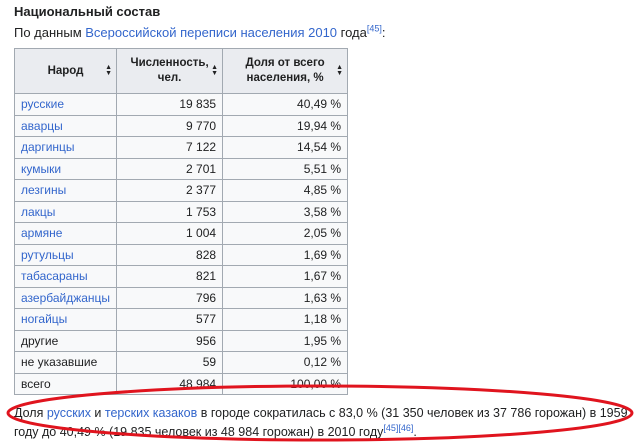 The height and width of the screenshot is (445, 640). I want to click on people-cell: не указавшие, so click(65, 362).